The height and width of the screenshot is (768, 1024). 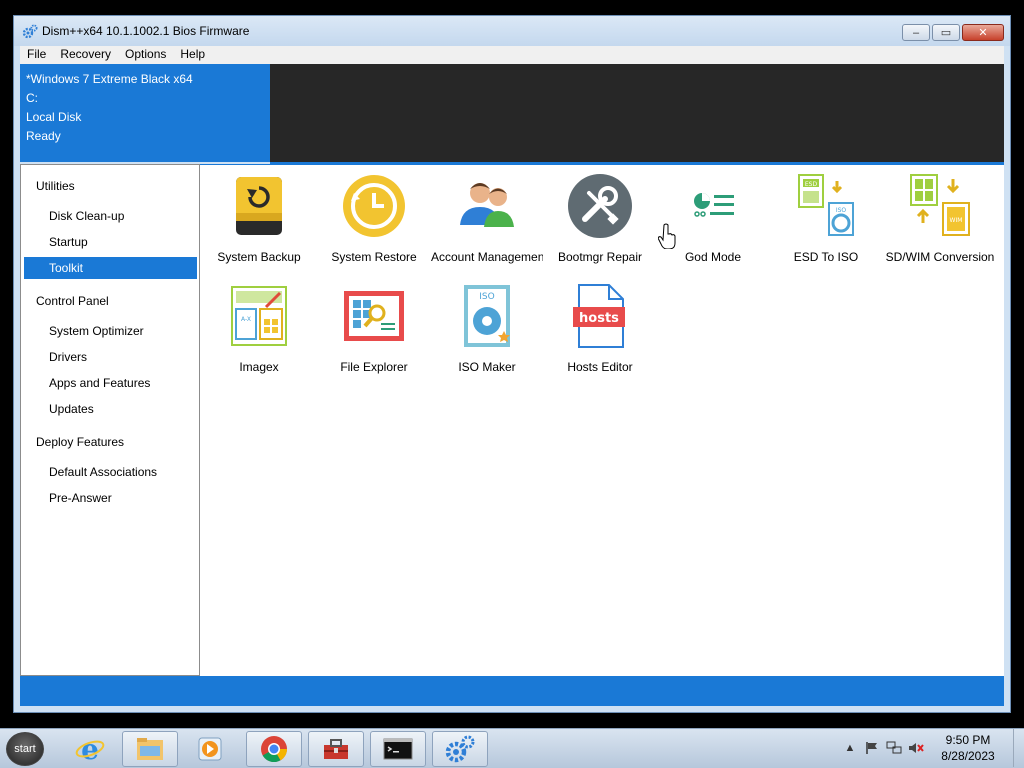 I want to click on sidebar-item-toolkit: Toolkit, so click(x=110, y=268).